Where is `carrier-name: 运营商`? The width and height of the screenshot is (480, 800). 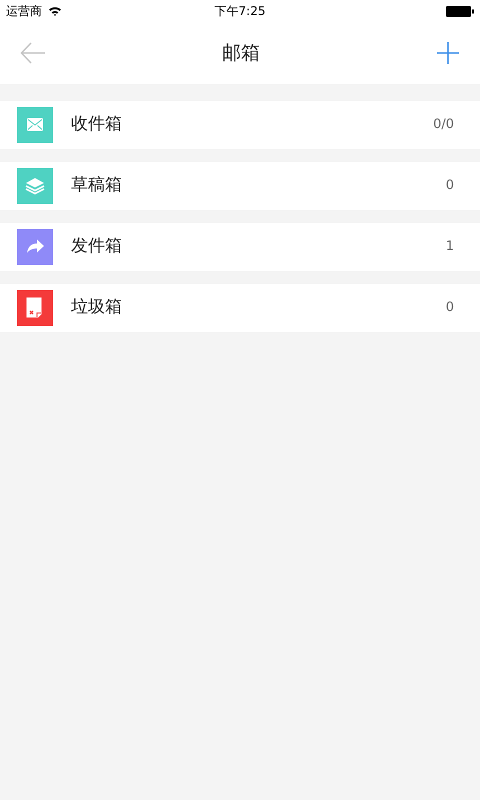 carrier-name: 运营商 is located at coordinates (24, 11).